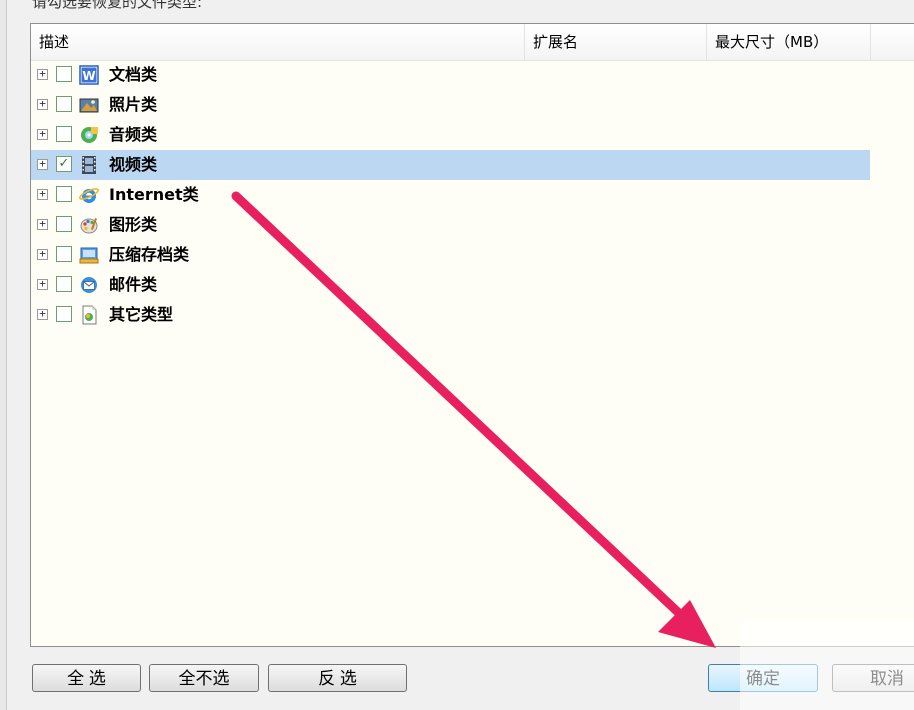 The height and width of the screenshot is (710, 914). I want to click on video-checkbox: ✓, so click(64, 164).